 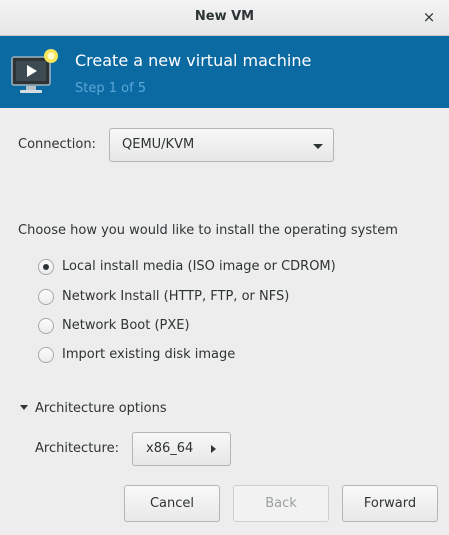 What do you see at coordinates (158, 144) in the screenshot?
I see `connection-value: QEMU/KVM` at bounding box center [158, 144].